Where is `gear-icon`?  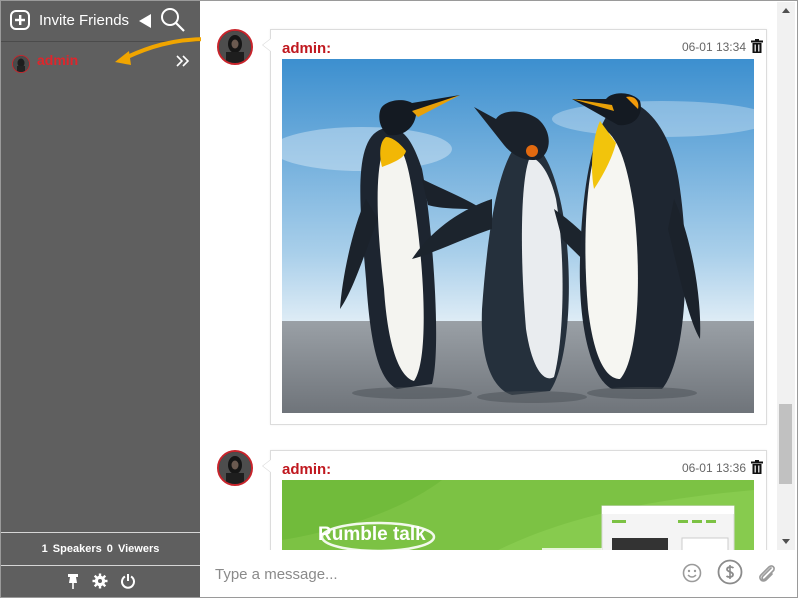
gear-icon is located at coordinates (100, 581).